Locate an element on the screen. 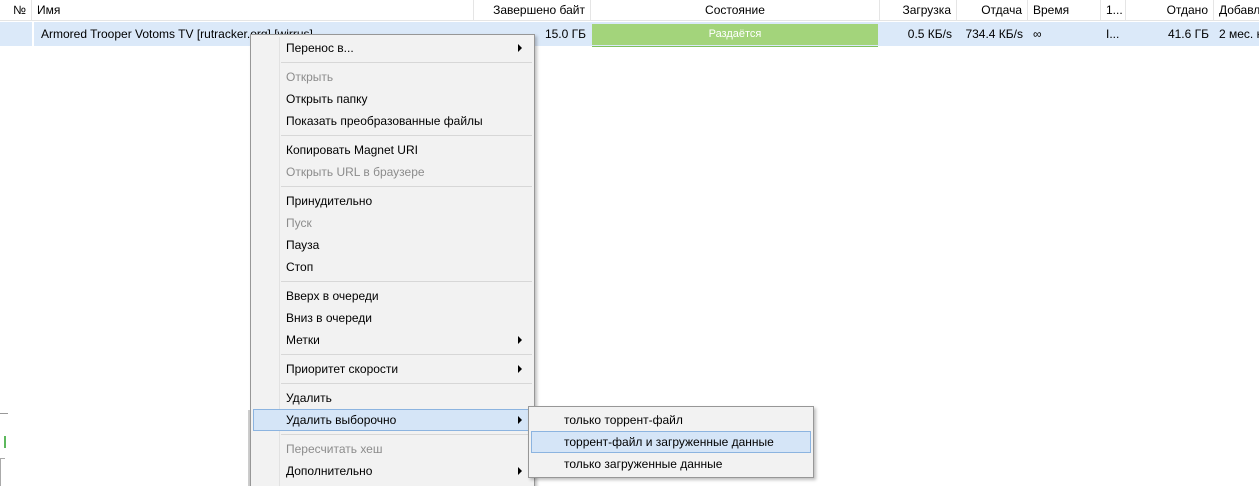  menu-item-label: Открыть URL в браузере is located at coordinates (355, 172).